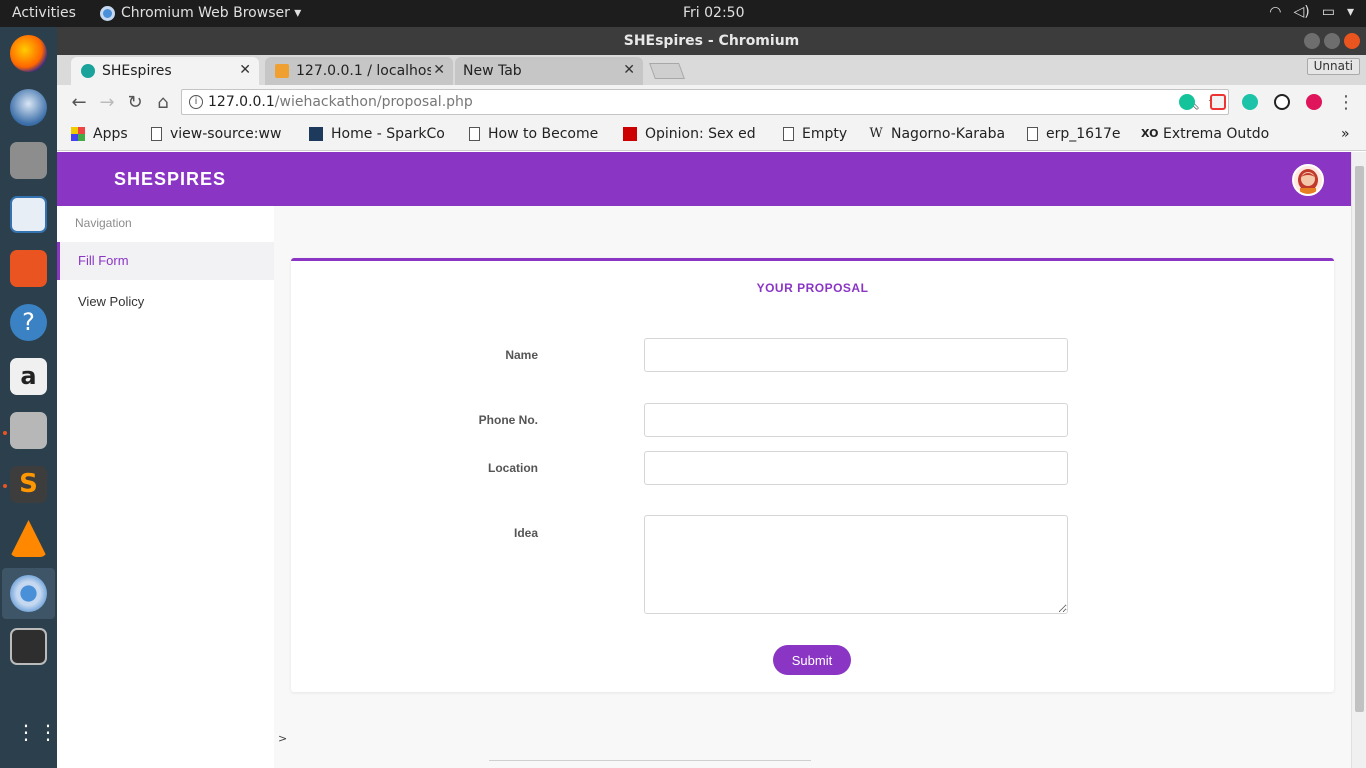 This screenshot has width=1366, height=768. Describe the element at coordinates (1359, 439) in the screenshot. I see `scrollbar-thumb` at that location.